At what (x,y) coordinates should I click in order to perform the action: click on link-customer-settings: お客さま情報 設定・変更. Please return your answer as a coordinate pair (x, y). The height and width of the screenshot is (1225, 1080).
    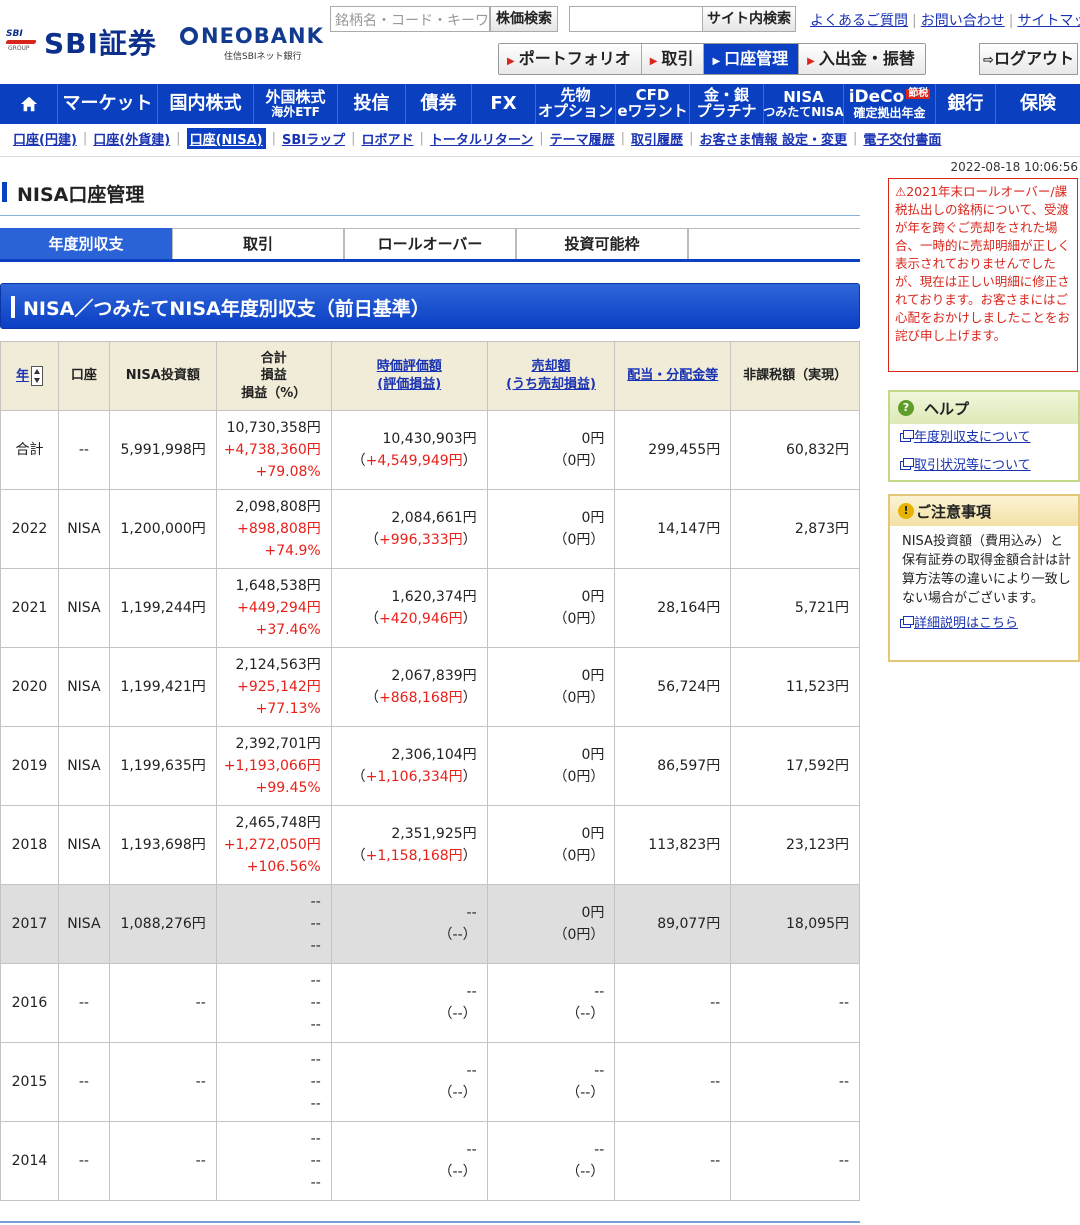
    Looking at the image, I should click on (773, 138).